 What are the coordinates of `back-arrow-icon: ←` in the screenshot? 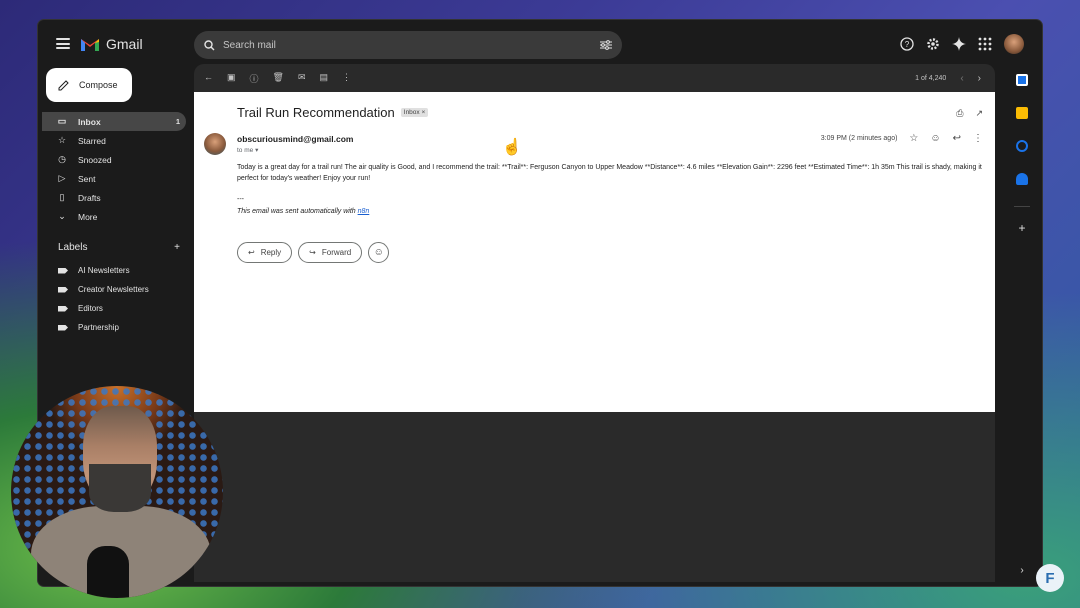 It's located at (208, 78).